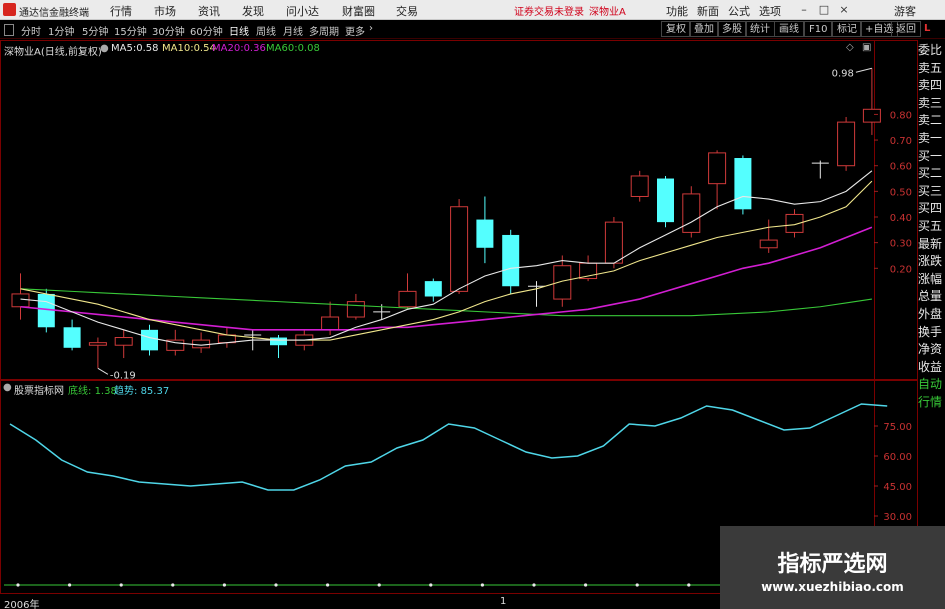 The image size is (945, 609). What do you see at coordinates (103, 371) in the screenshot?
I see `low-pointer-line` at bounding box center [103, 371].